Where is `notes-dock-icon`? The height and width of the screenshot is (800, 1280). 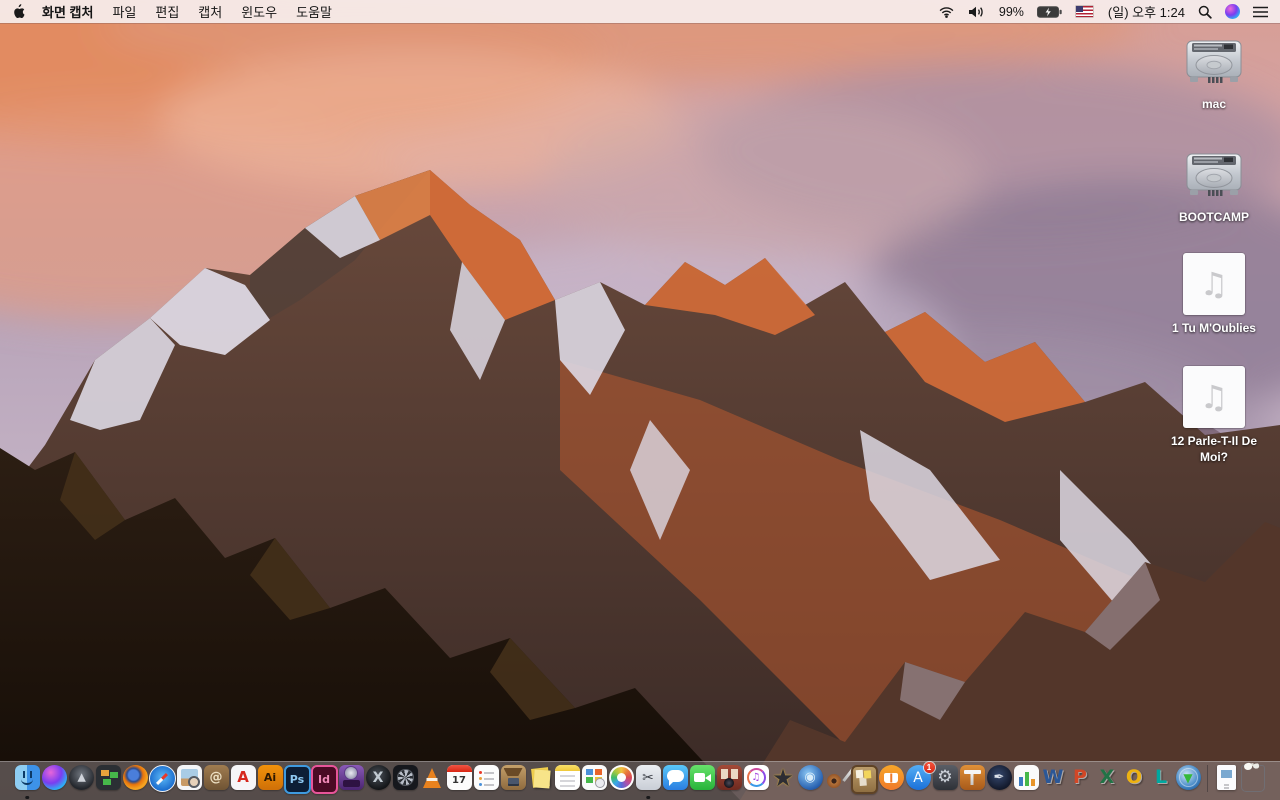
notes-dock-icon is located at coordinates (567, 780).